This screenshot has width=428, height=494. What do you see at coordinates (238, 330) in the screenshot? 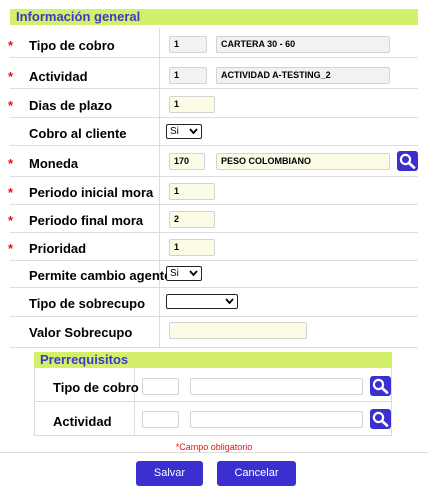
I see `valor-sobrecupo-field` at bounding box center [238, 330].